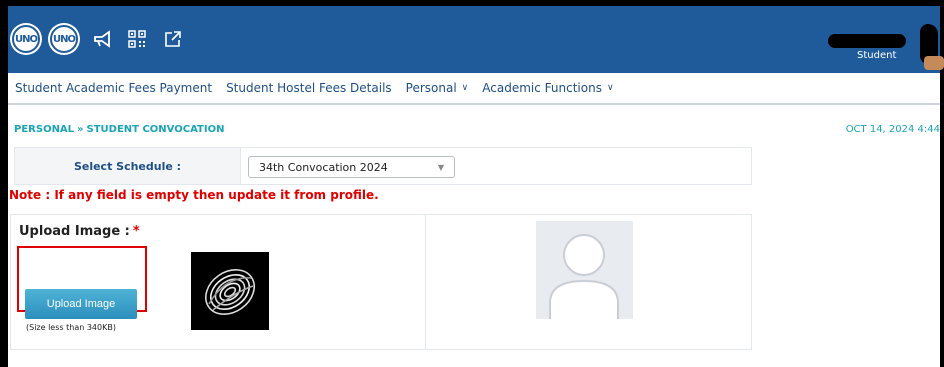 The image size is (944, 367). I want to click on menu-item-academic-fees: Student Academic Fees Payment, so click(113, 88).